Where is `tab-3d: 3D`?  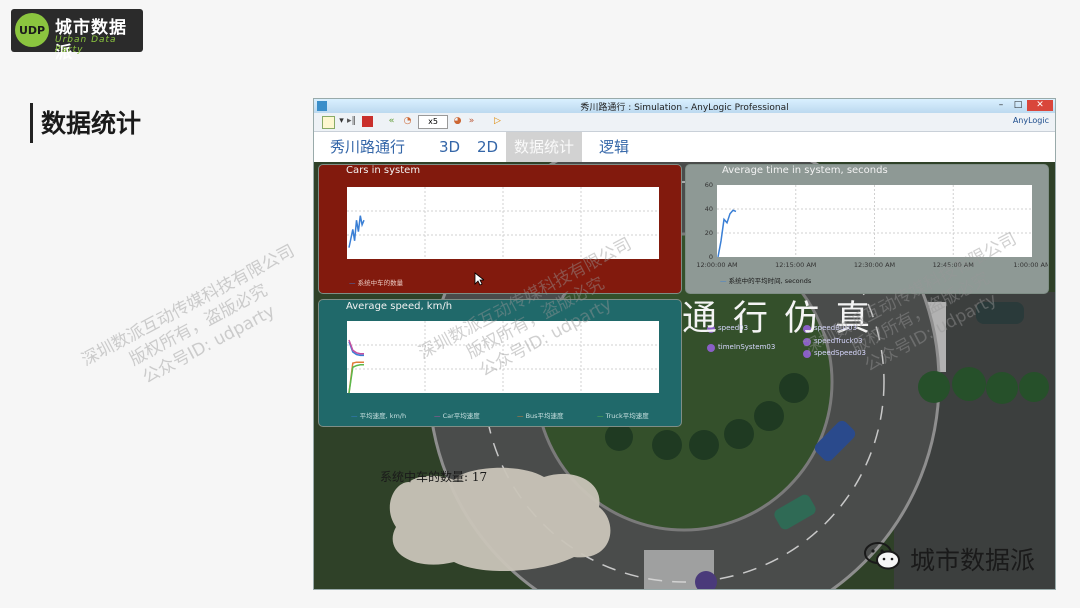
tab-3d: 3D is located at coordinates (449, 147).